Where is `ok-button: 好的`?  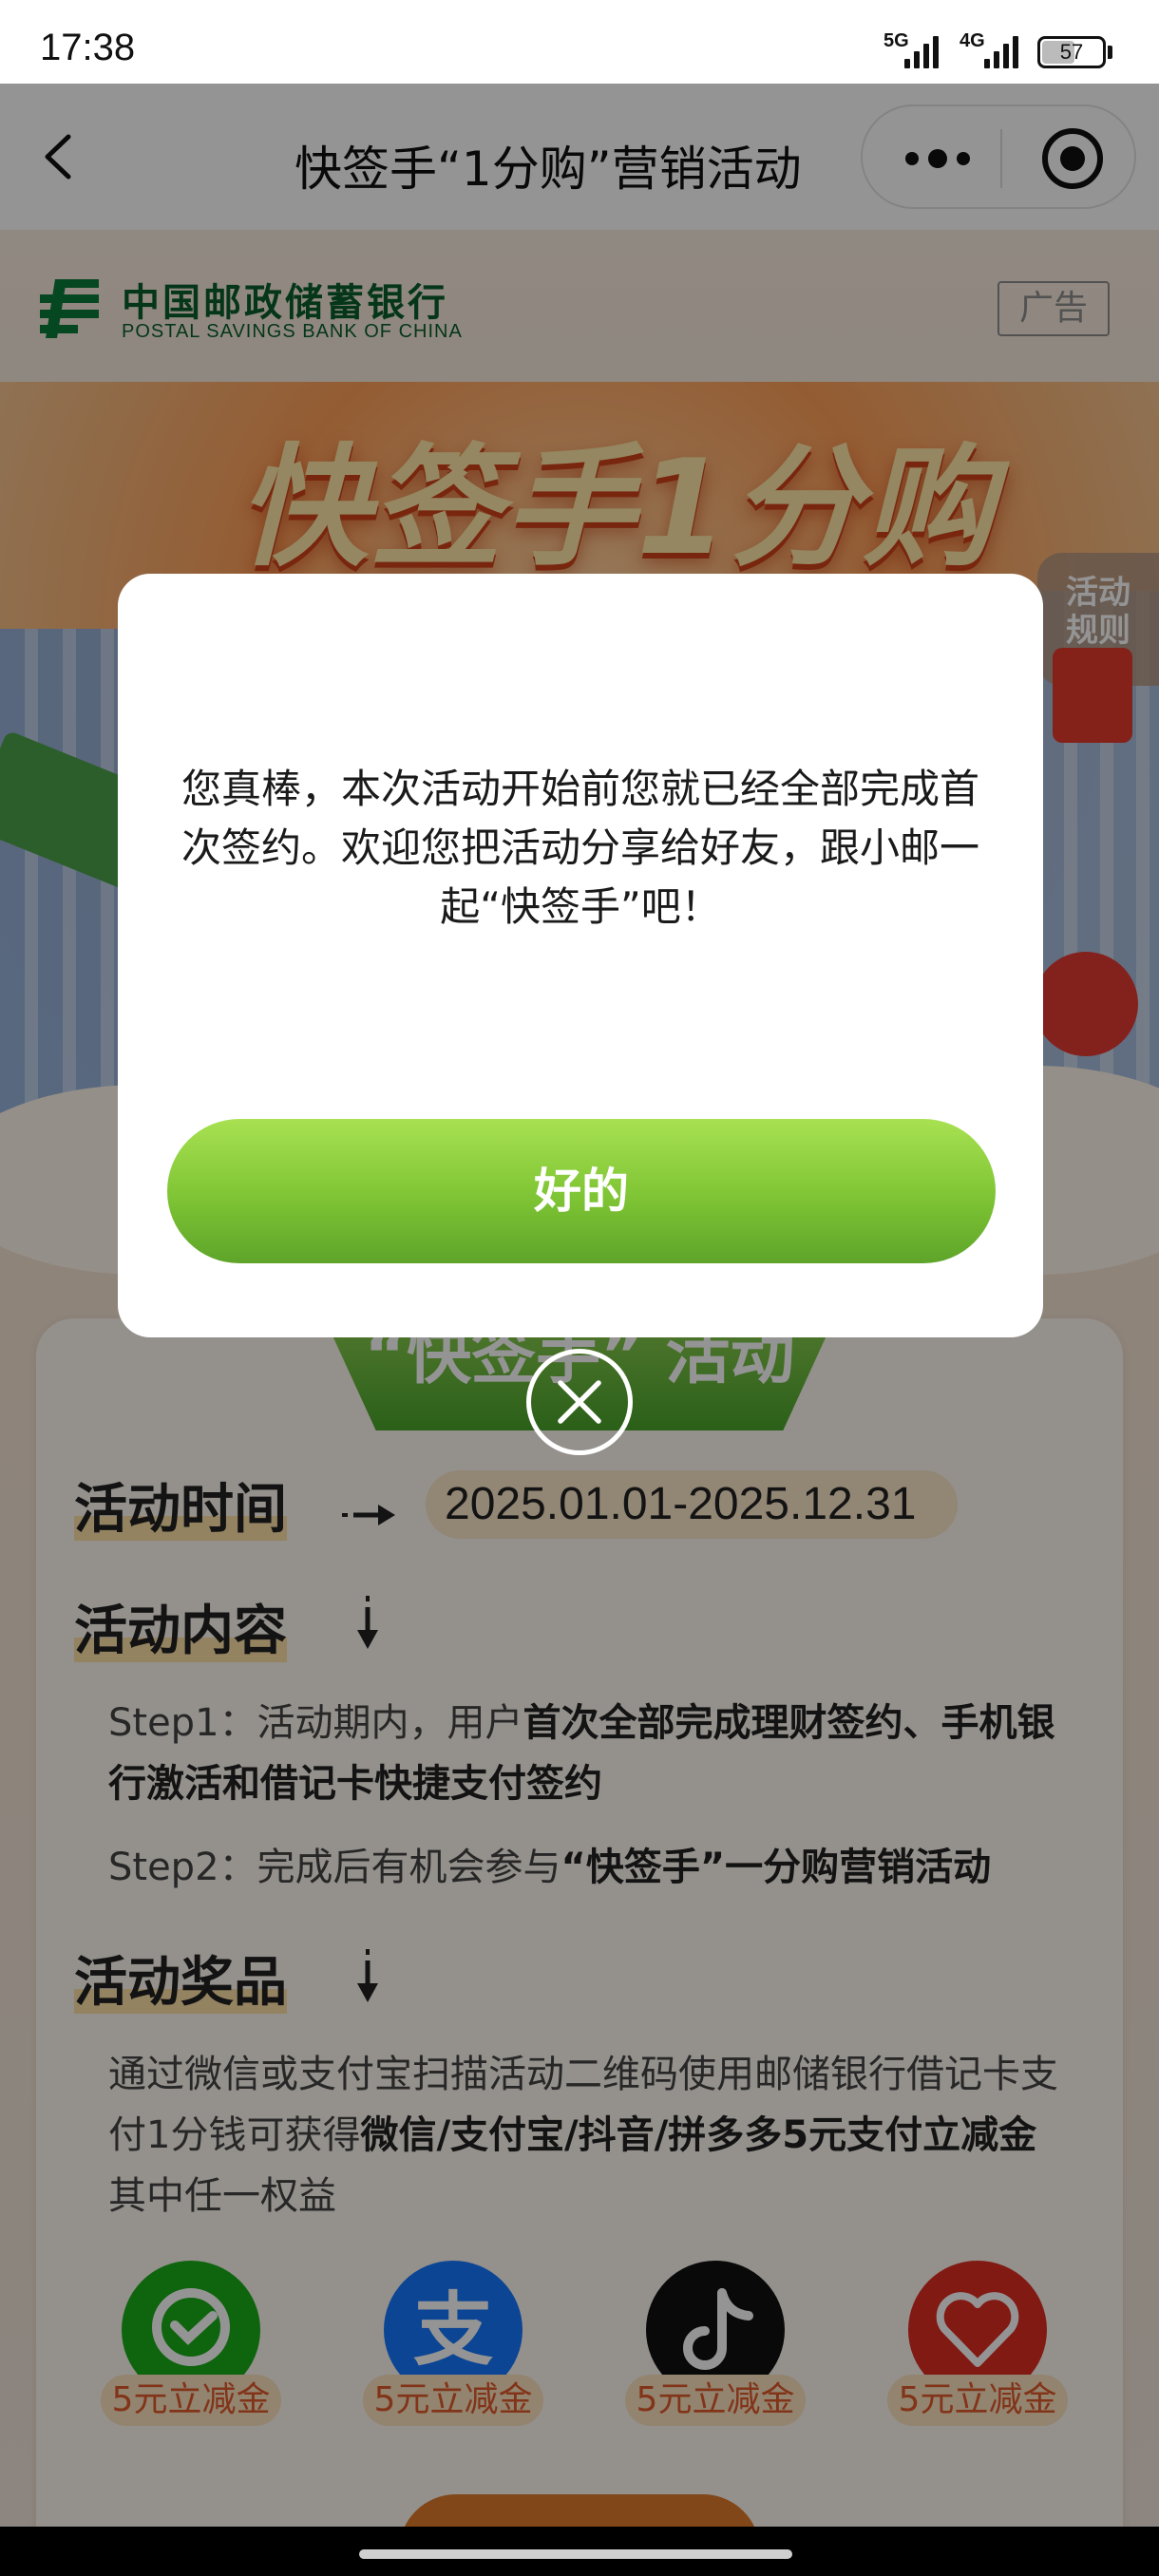 ok-button: 好的 is located at coordinates (581, 1191).